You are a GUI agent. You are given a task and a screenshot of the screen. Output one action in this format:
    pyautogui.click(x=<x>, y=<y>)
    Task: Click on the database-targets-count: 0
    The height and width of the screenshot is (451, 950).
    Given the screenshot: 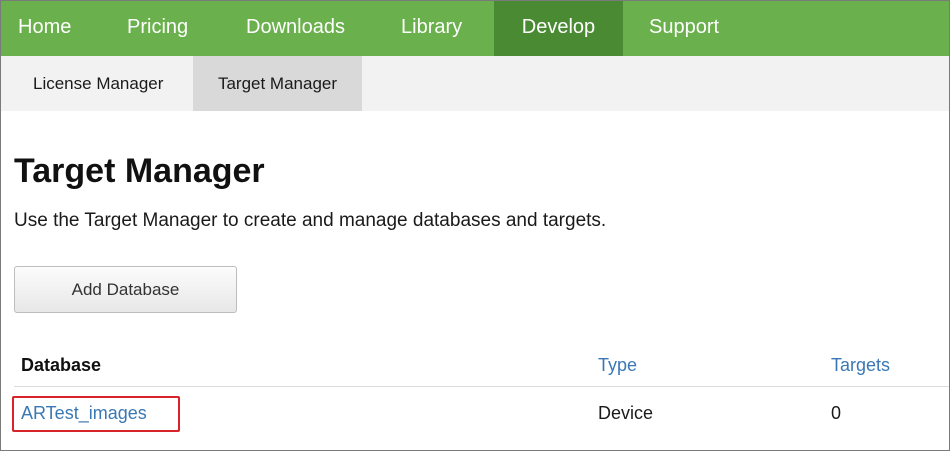 What is the action you would take?
    pyautogui.click(x=836, y=413)
    